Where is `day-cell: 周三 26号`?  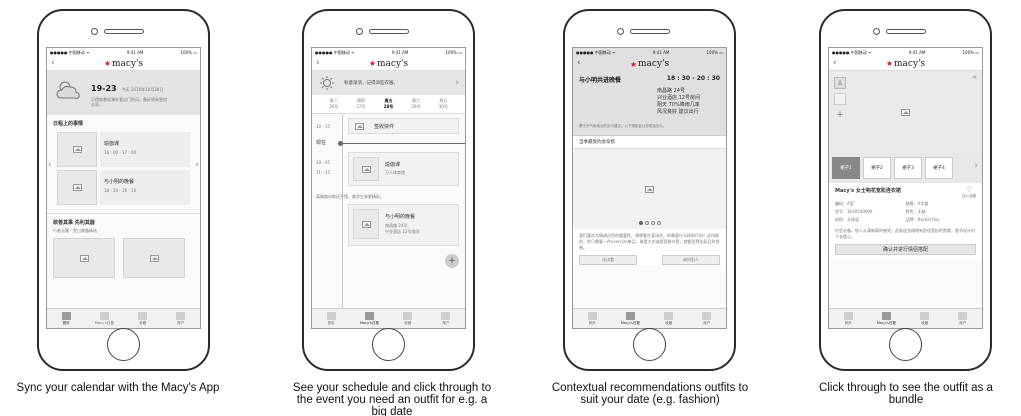 day-cell: 周三 26号 is located at coordinates (333, 104).